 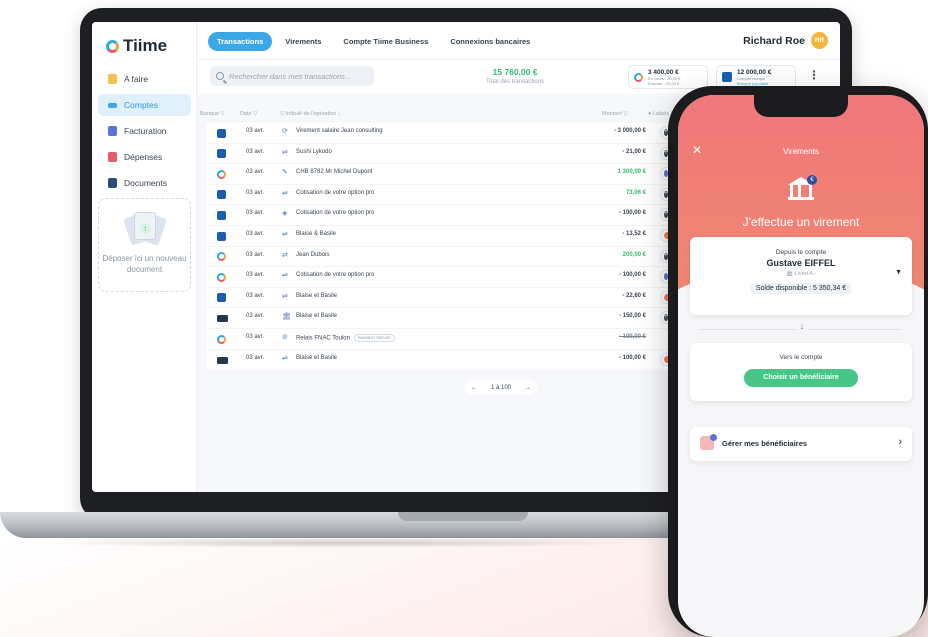 What do you see at coordinates (144, 105) in the screenshot?
I see `sidebar-item-comptes: Comptes` at bounding box center [144, 105].